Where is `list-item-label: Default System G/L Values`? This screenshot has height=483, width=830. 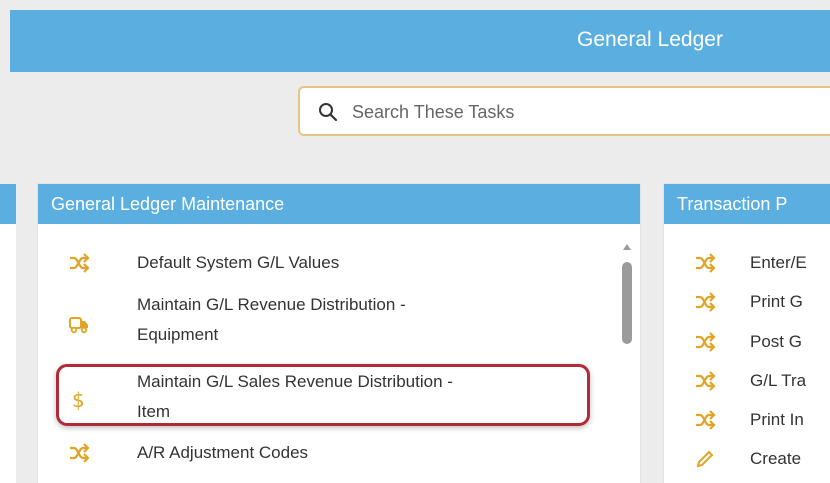 list-item-label: Default System G/L Values is located at coordinates (238, 262).